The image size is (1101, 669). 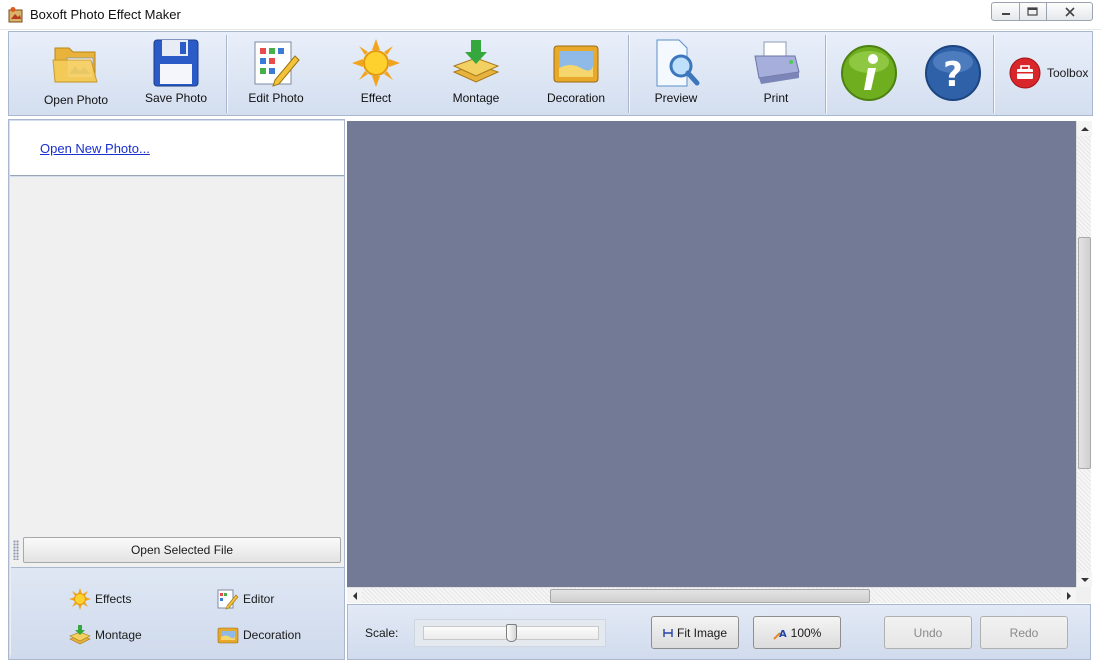 I want to click on floppy-disk-icon, so click(x=176, y=63).